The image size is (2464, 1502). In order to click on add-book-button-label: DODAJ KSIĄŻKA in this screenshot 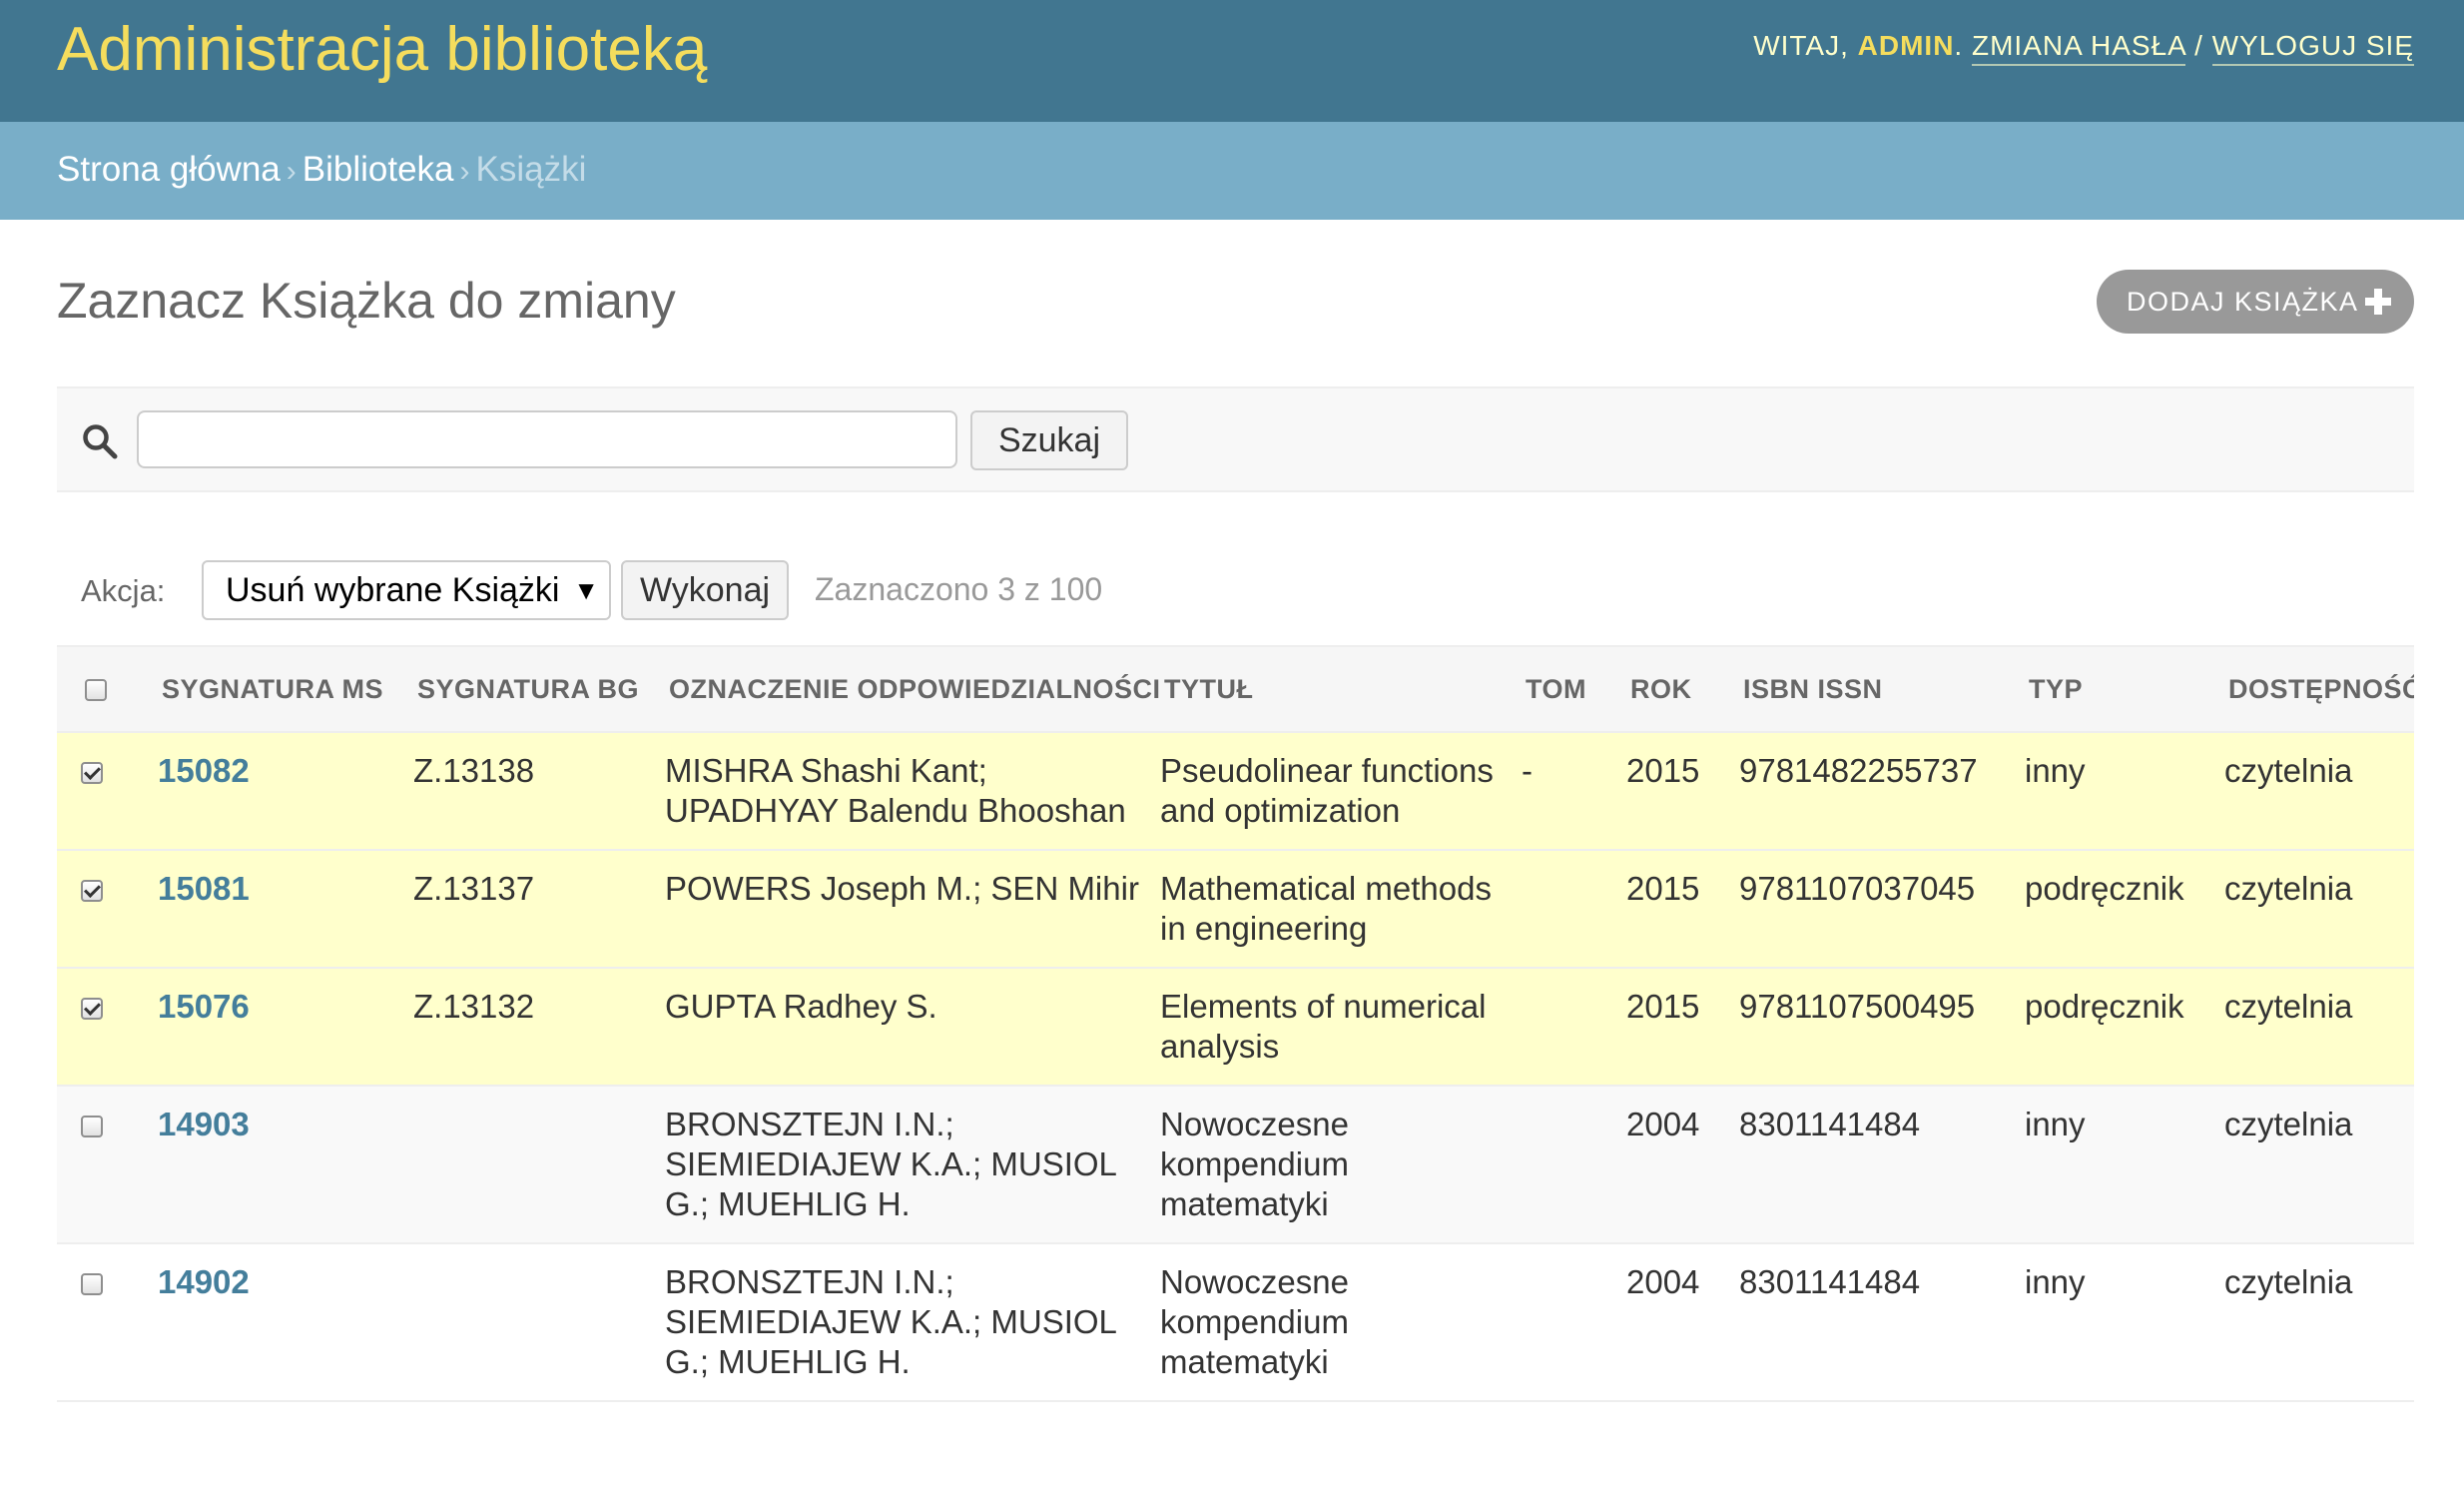, I will do `click(2243, 302)`.